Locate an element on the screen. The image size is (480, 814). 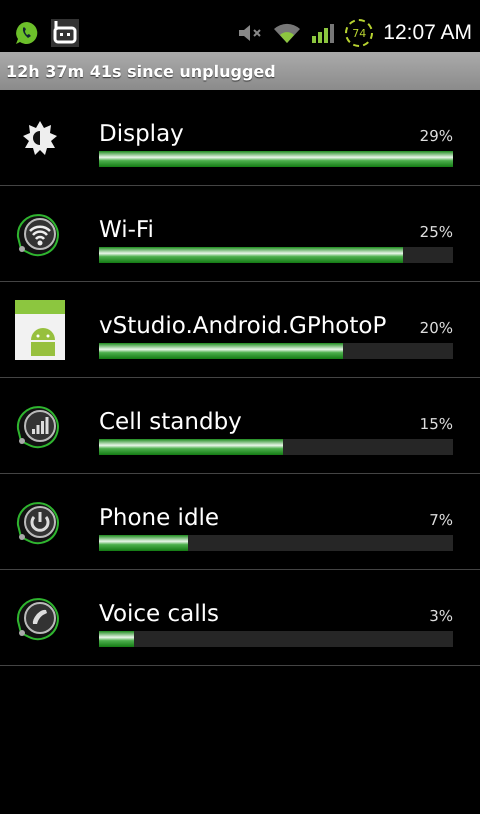
clock: 12:07 AM is located at coordinates (427, 33).